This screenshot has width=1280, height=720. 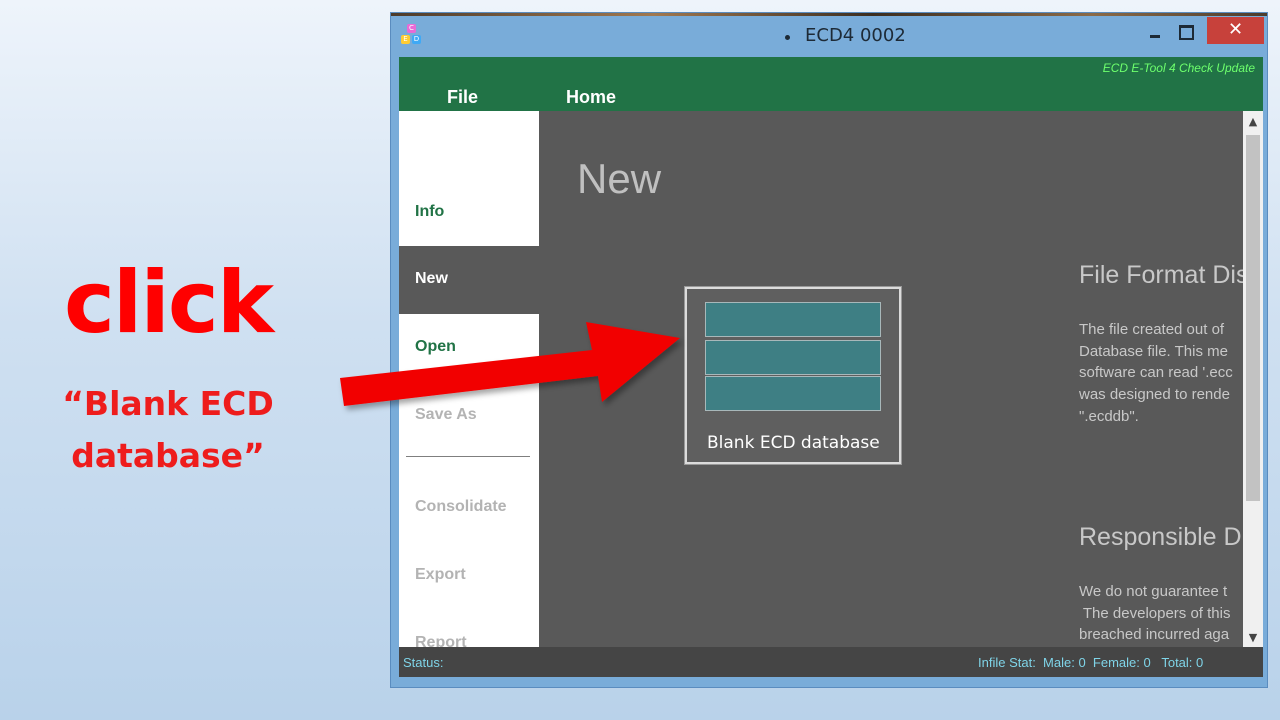 I want to click on close-button: ✕, so click(x=1235, y=30).